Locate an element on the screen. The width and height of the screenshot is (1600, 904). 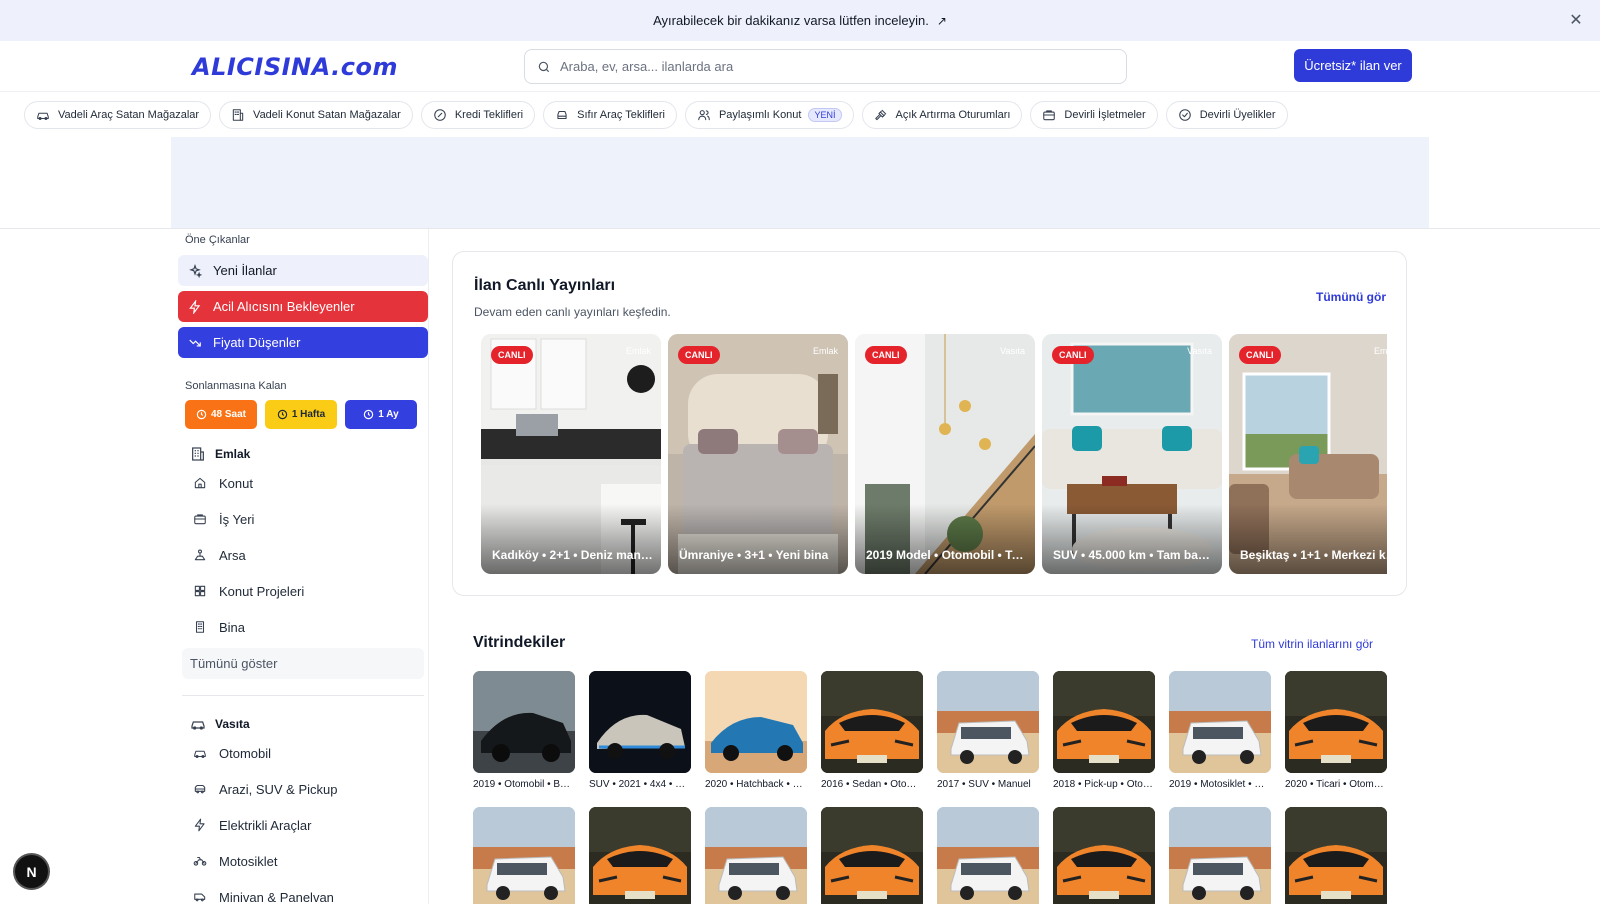
quick-link-chip: Vadeli Araç Satan Mağazalar is located at coordinates (118, 114).